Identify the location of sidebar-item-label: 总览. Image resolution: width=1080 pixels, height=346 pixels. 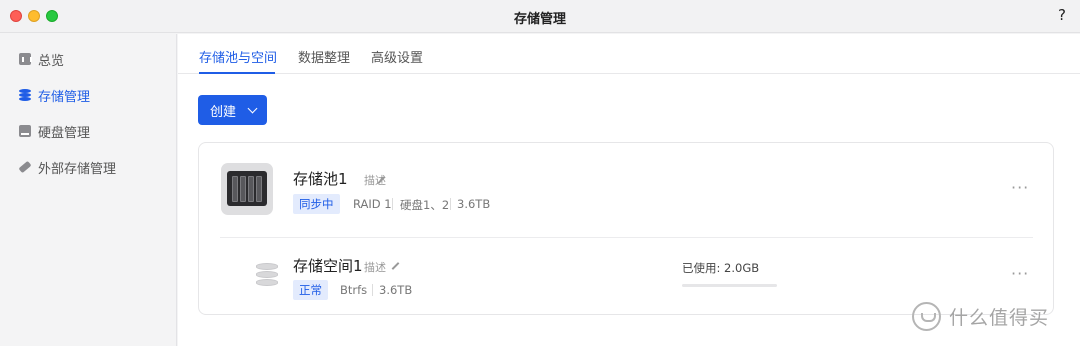
(51, 61).